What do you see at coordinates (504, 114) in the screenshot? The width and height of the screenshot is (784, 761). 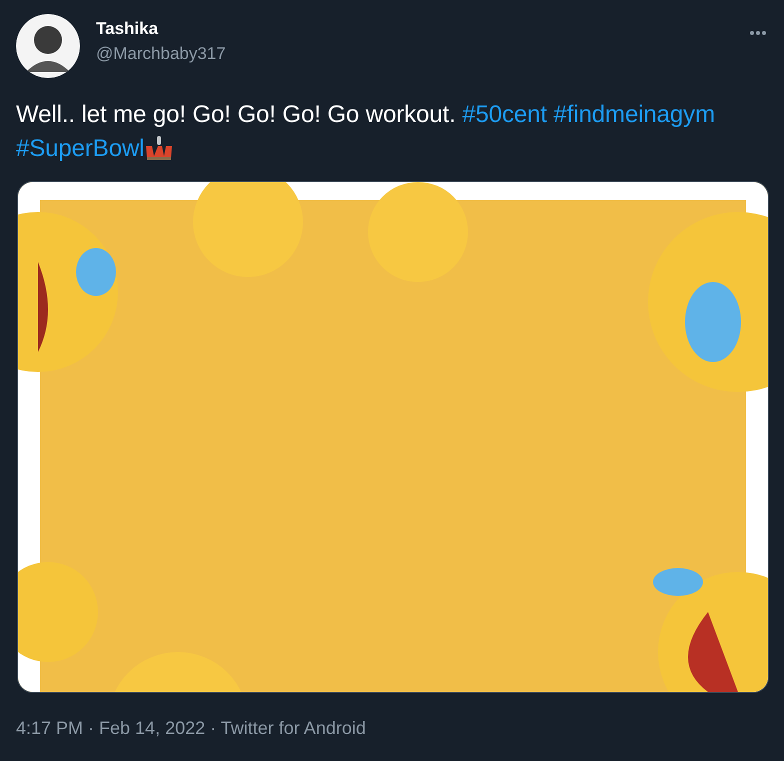 I see `hashtag-link: #50cent` at bounding box center [504, 114].